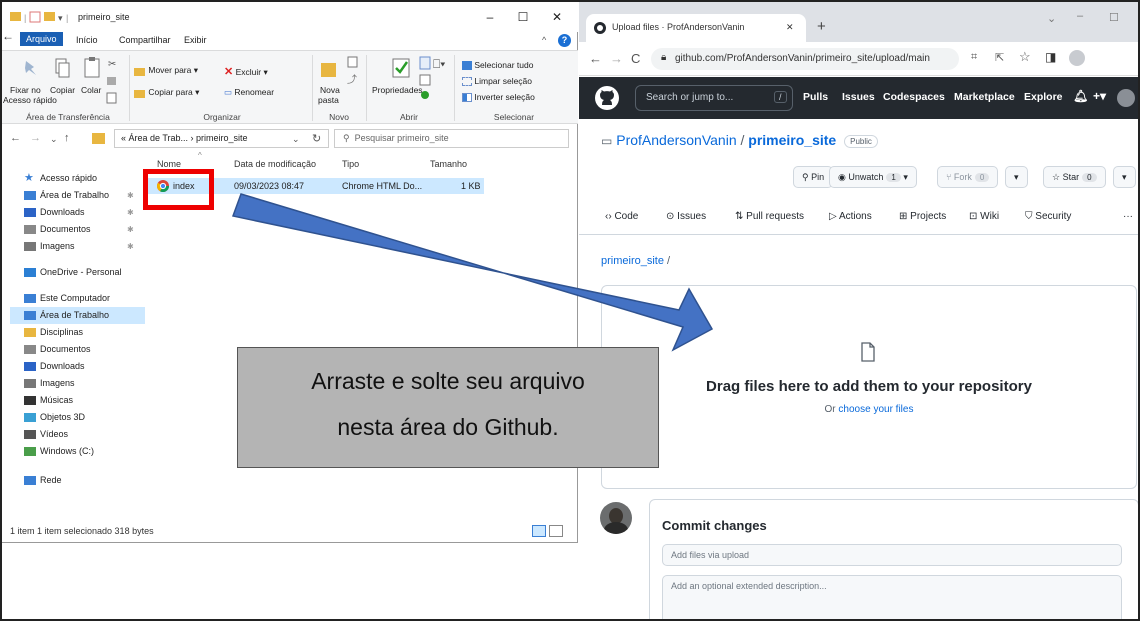 The width and height of the screenshot is (1140, 621). What do you see at coordinates (557, 17) in the screenshot?
I see `close-icon: ✕` at bounding box center [557, 17].